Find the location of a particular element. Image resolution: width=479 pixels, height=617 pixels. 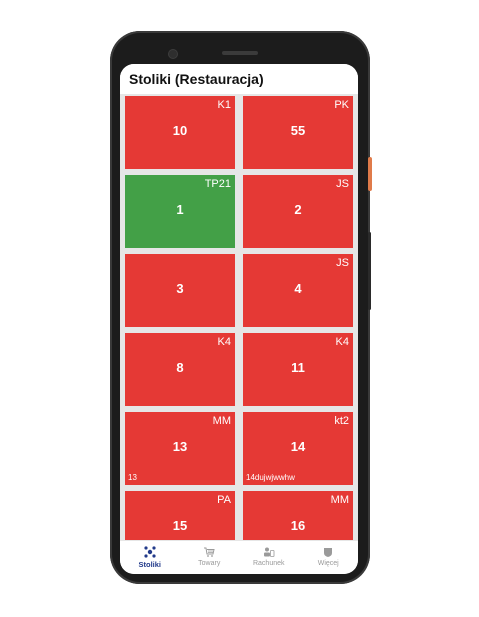

table-tile: JS 2 is located at coordinates (298, 211).